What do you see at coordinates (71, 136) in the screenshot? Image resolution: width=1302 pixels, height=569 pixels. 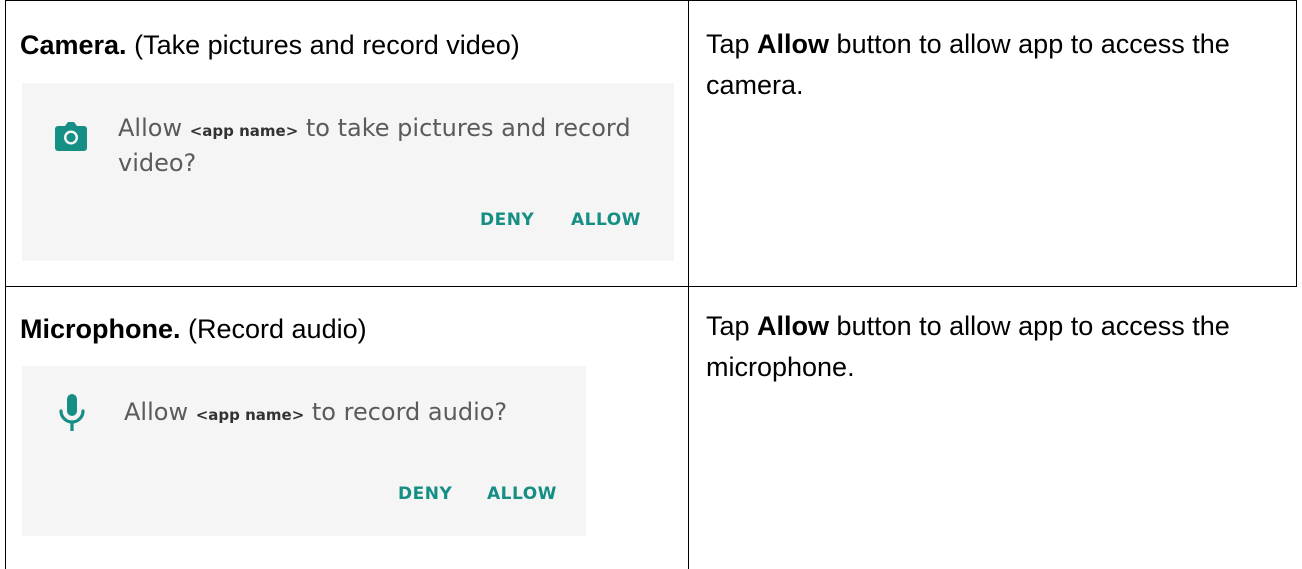 I see `camera-icon` at bounding box center [71, 136].